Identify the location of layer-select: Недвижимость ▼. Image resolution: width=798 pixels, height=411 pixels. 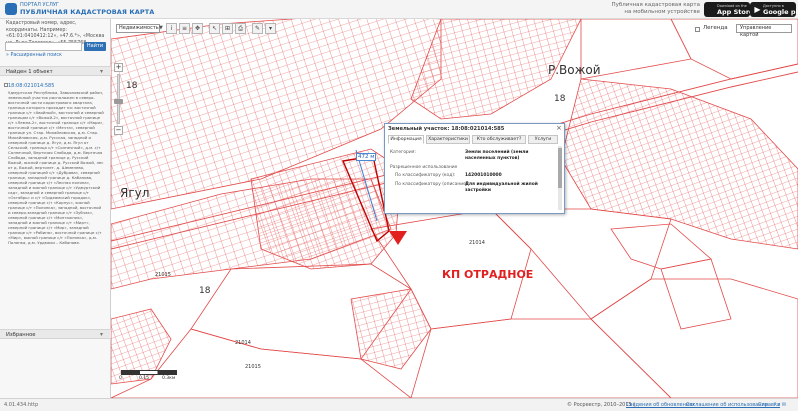
(139, 28).